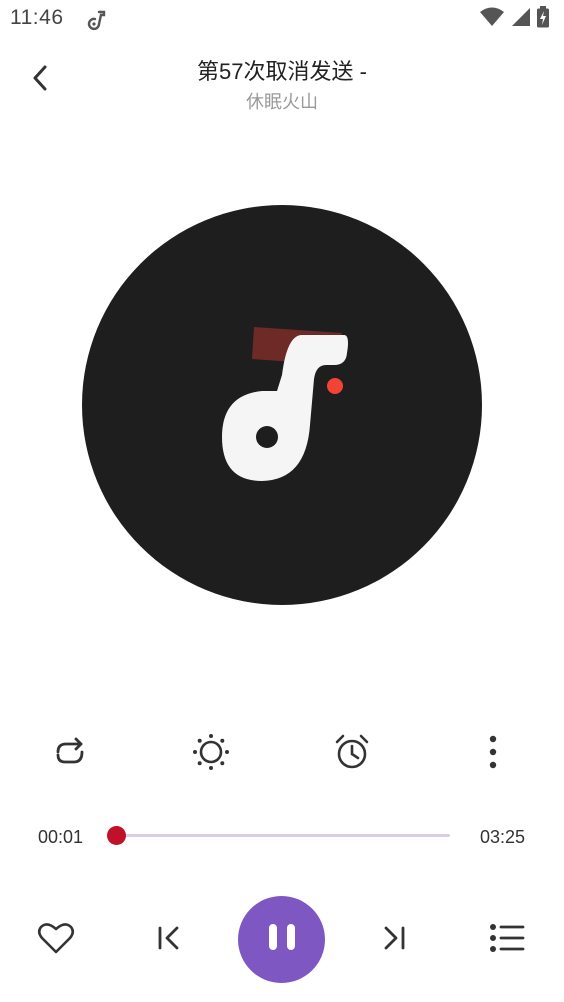 Image resolution: width=564 pixels, height=1002 pixels. What do you see at coordinates (282, 102) in the screenshot?
I see `artist-name: 休眠火山` at bounding box center [282, 102].